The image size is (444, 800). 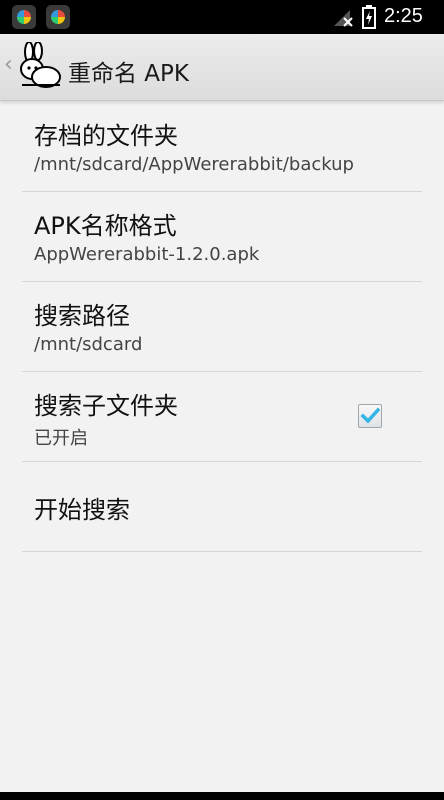 I want to click on pref-search-path: 搜索路径 /mnt/sdcard, so click(x=222, y=327).